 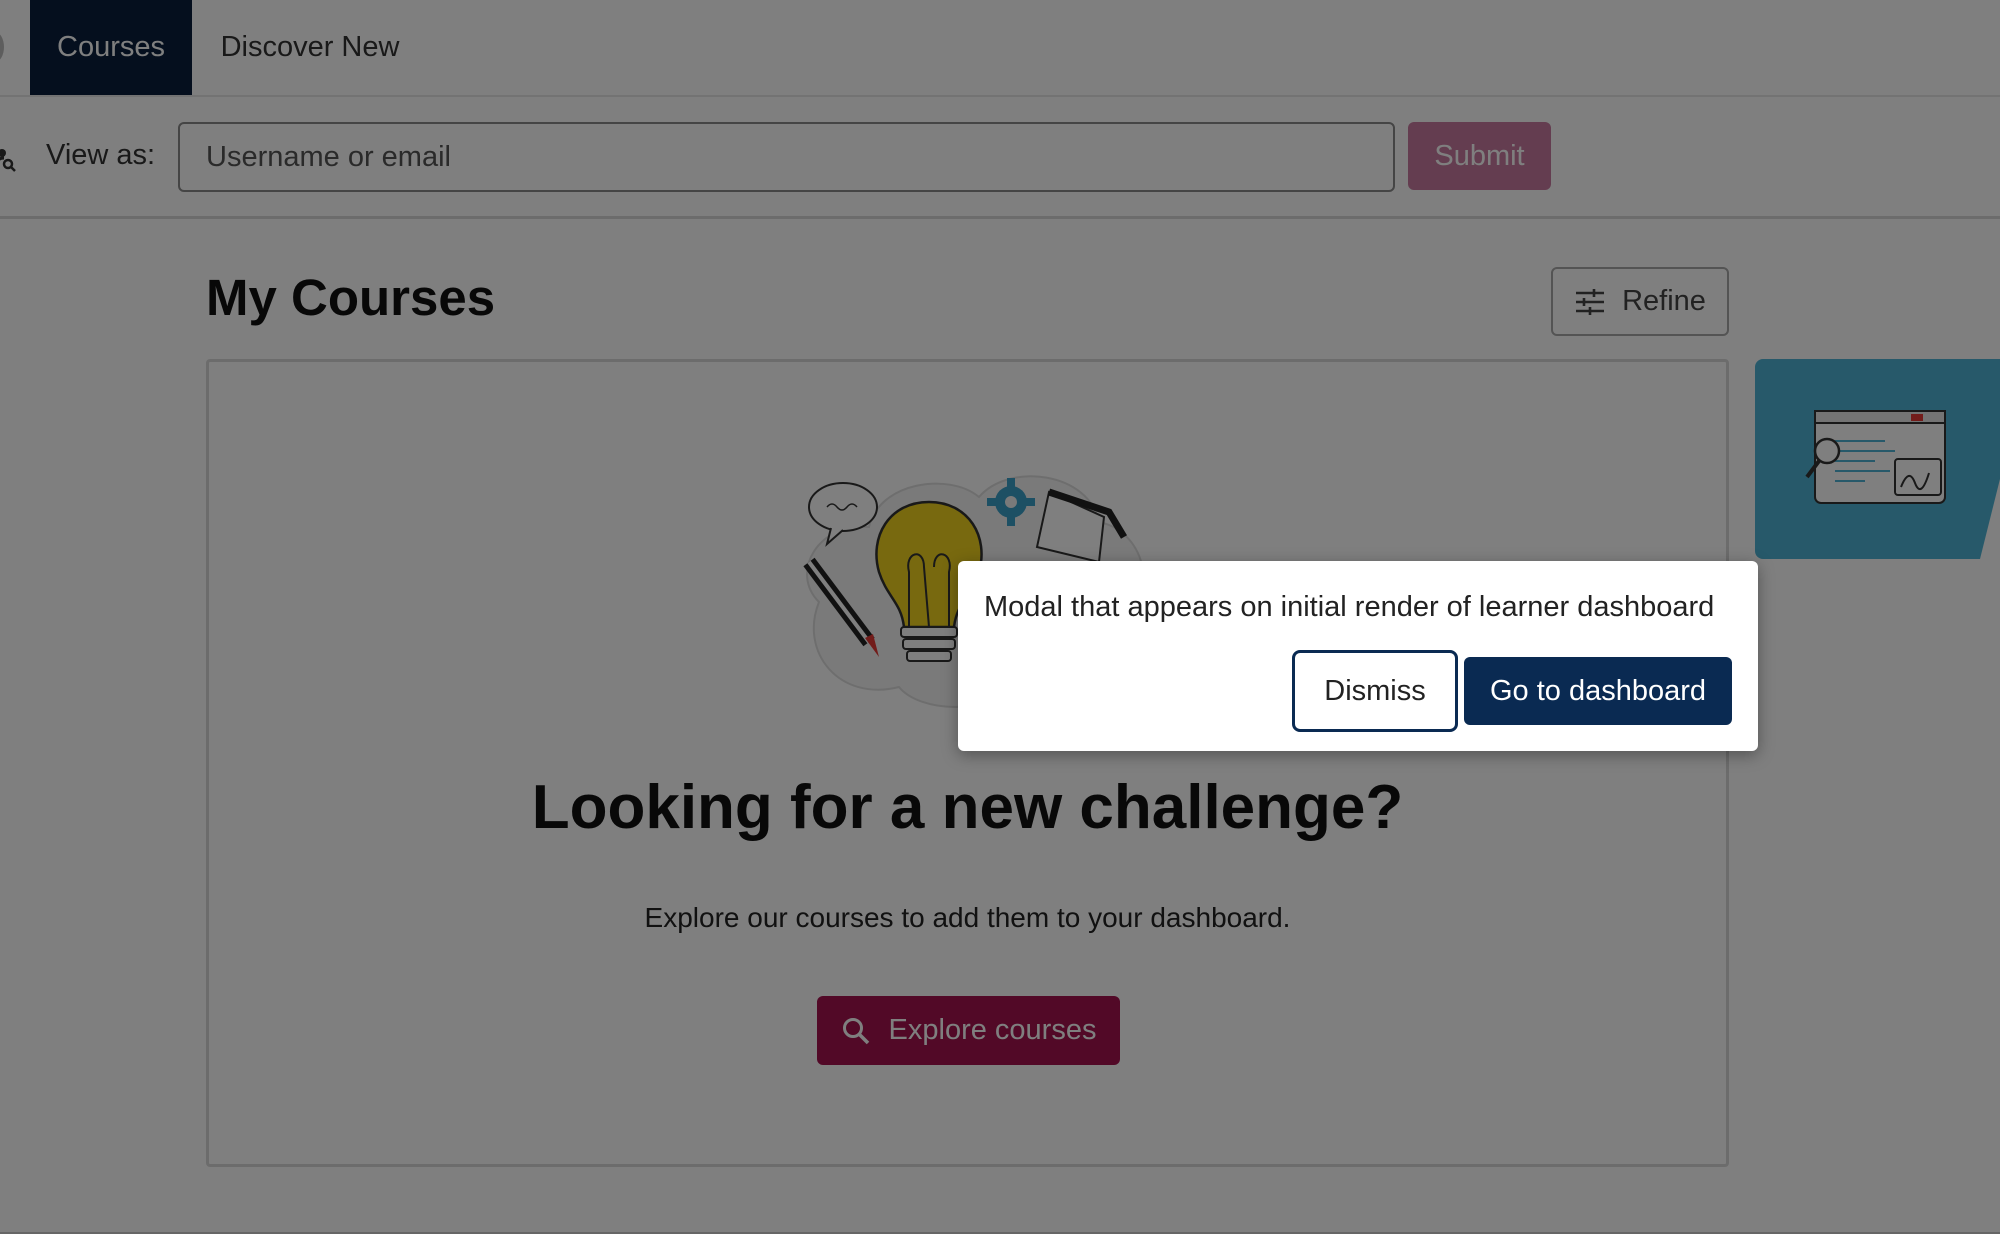 I want to click on go-to-dashboard-button: Go to dashboard, so click(x=1598, y=691).